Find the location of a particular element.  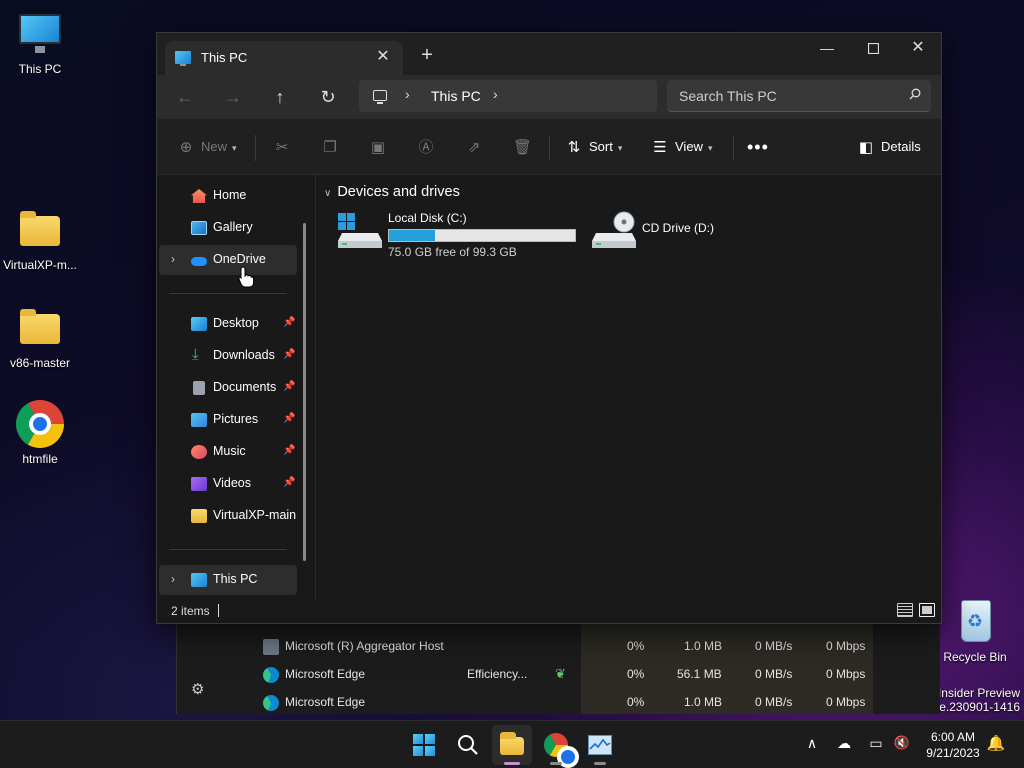

rename-button: Ⓐ is located at coordinates (429, 147).